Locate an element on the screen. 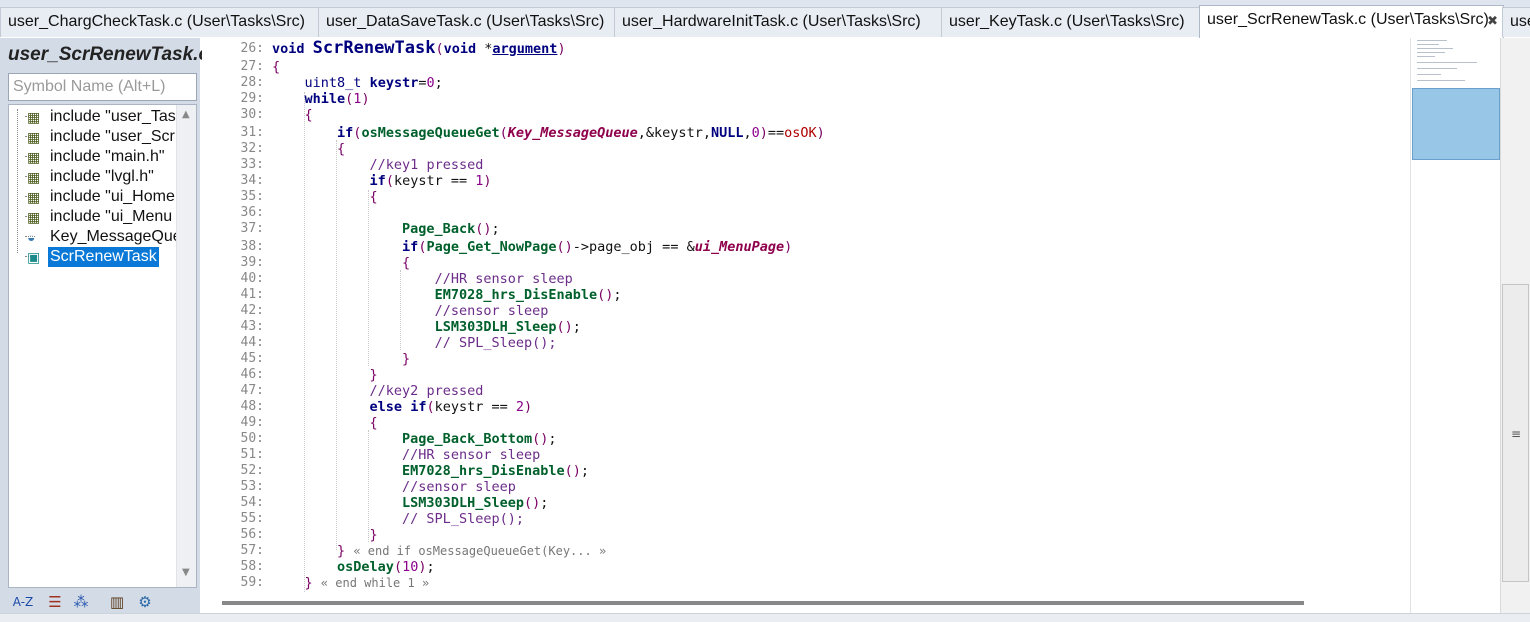 Image resolution: width=1530 pixels, height=622 pixels. symbol-label: include "main.h" is located at coordinates (107, 156).